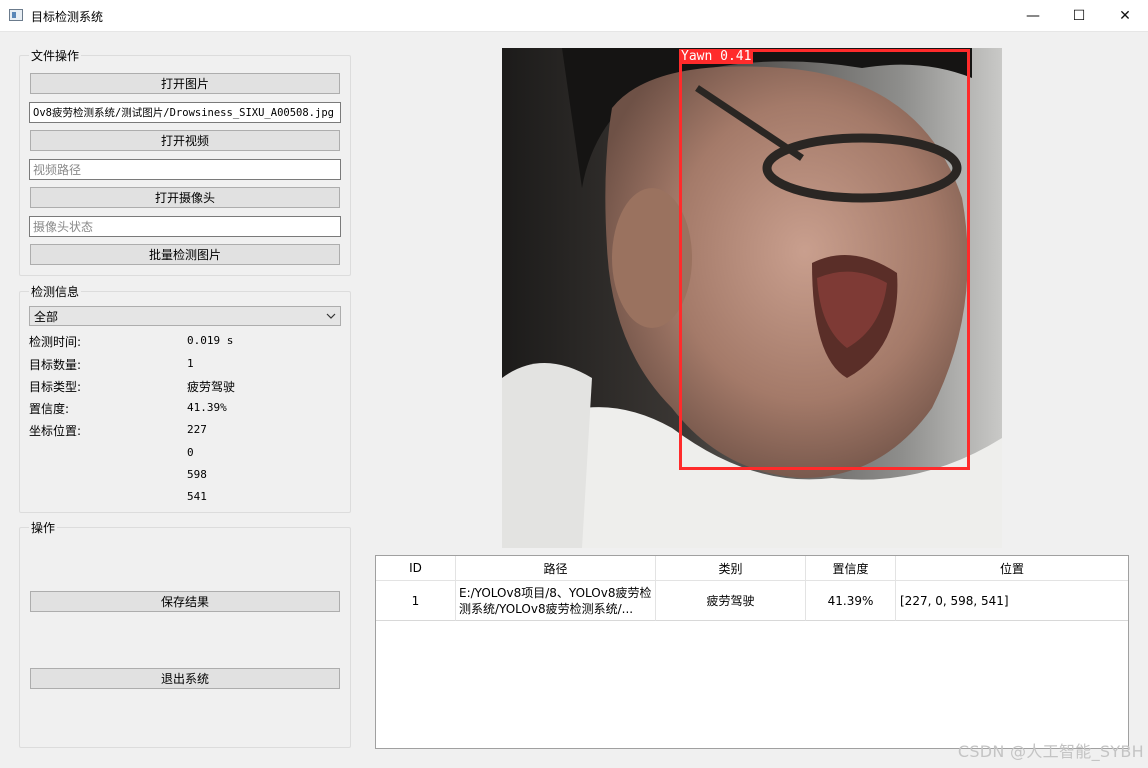 The height and width of the screenshot is (768, 1148). I want to click on detect-info-title: 检测信息, so click(55, 291).